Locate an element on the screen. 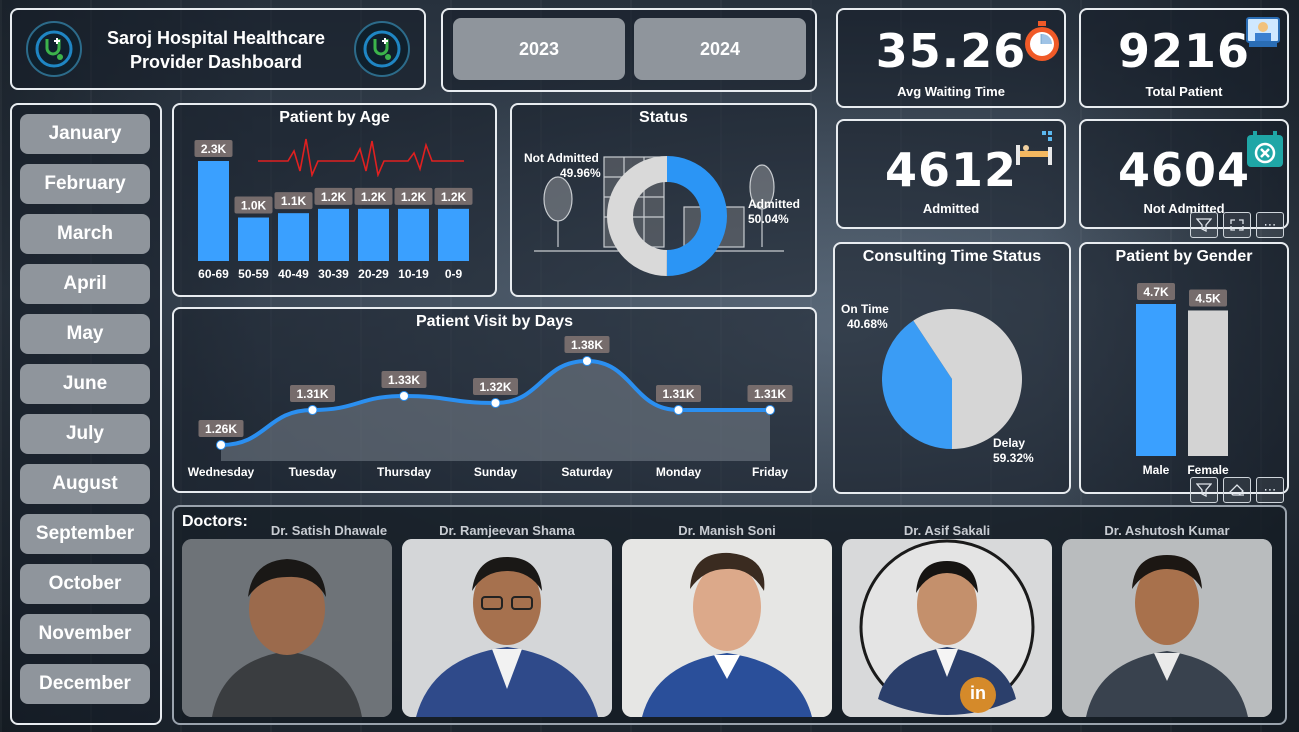  age-tick-label: 0-9 is located at coordinates (454, 274).